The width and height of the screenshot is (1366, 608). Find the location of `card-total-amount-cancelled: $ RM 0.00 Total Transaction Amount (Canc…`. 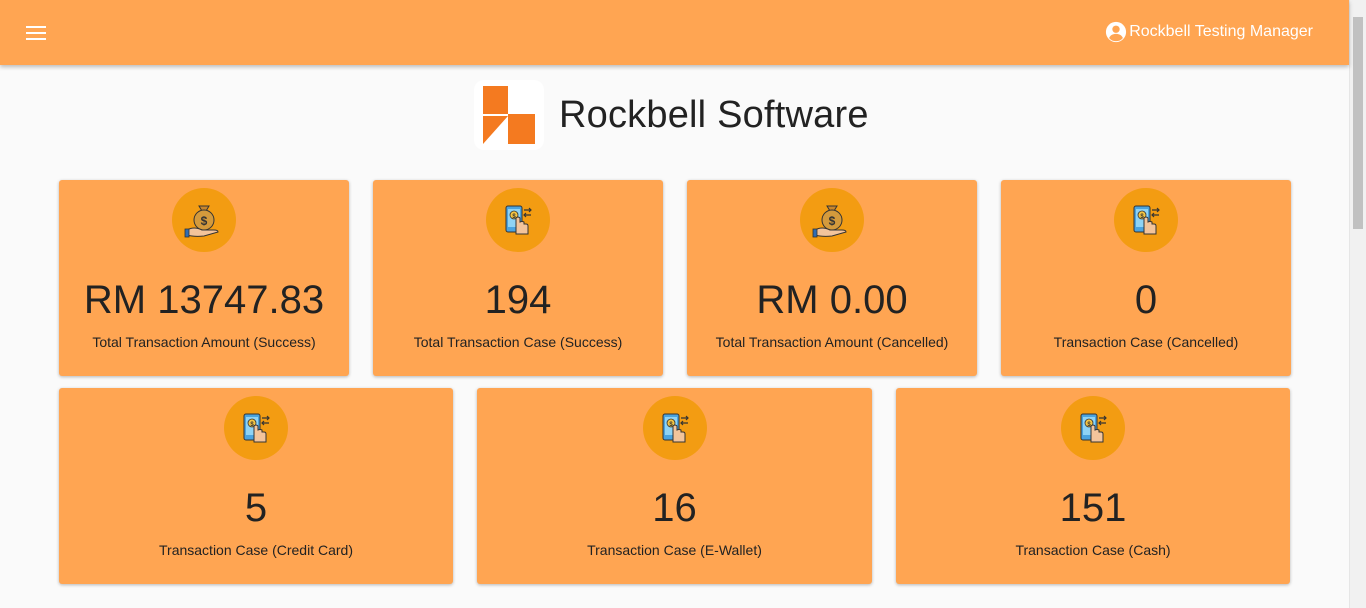

card-total-amount-cancelled: $ RM 0.00 Total Transaction Amount (Canc… is located at coordinates (832, 278).